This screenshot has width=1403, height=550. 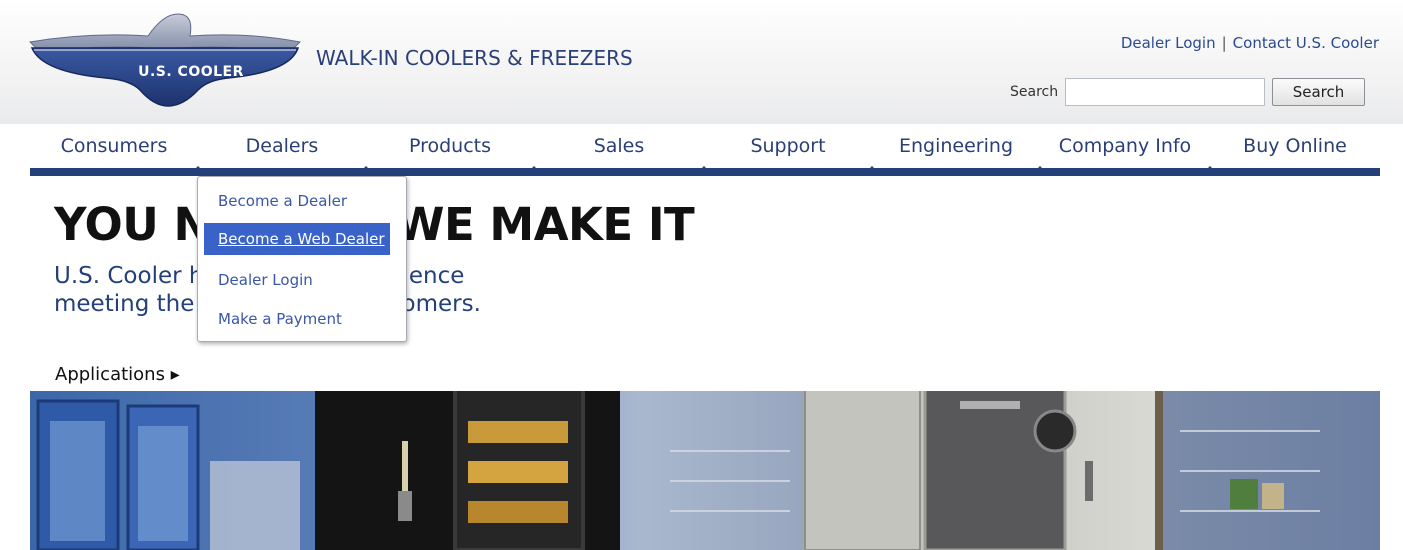 What do you see at coordinates (114, 146) in the screenshot?
I see `nav-label: Consumers` at bounding box center [114, 146].